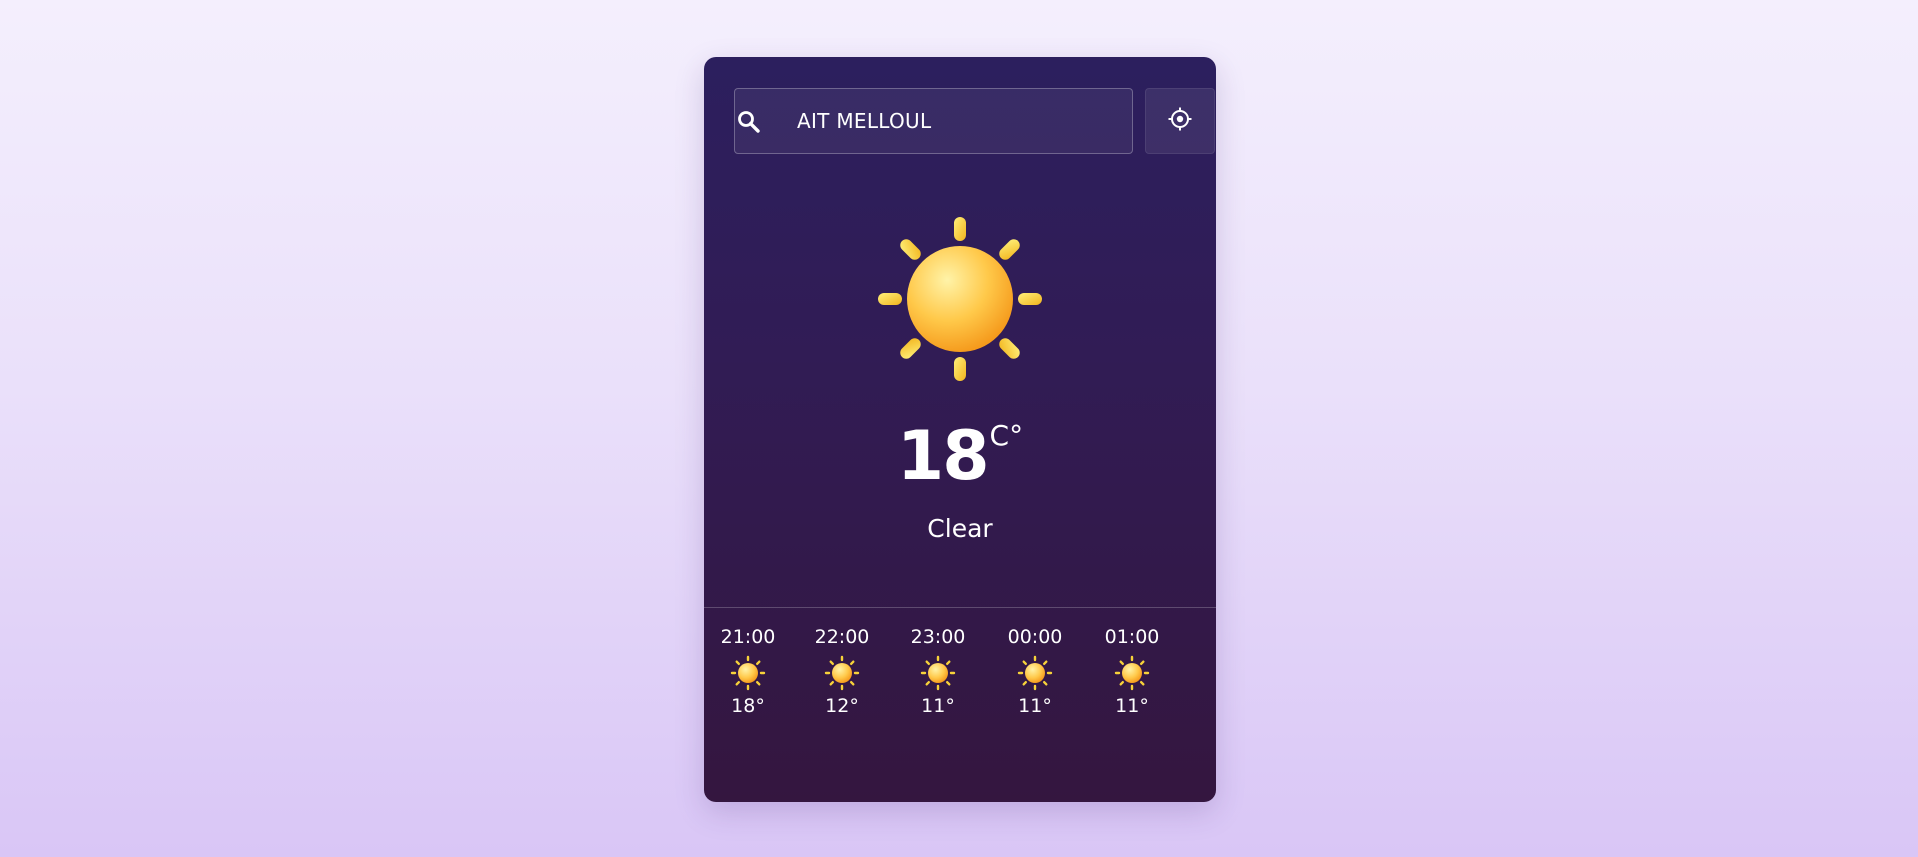 This screenshot has height=857, width=1918. I want to click on hourly-temp: 12°, so click(842, 706).